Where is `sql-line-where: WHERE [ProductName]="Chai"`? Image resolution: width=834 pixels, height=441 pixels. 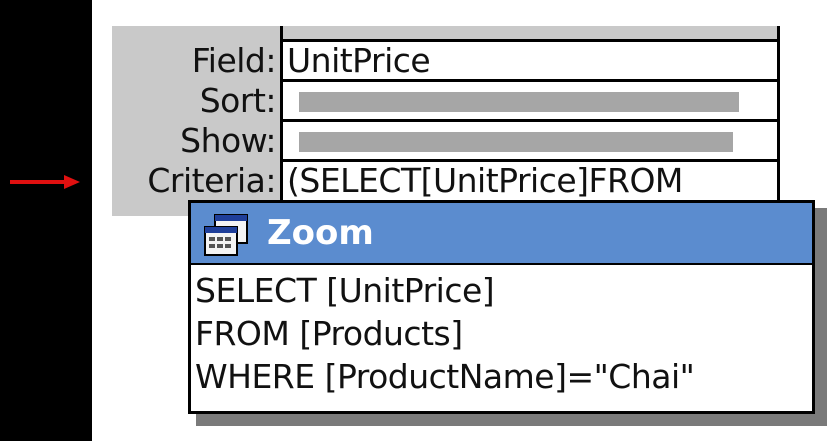 sql-line-where: WHERE [ProductName]="Chai" is located at coordinates (445, 376).